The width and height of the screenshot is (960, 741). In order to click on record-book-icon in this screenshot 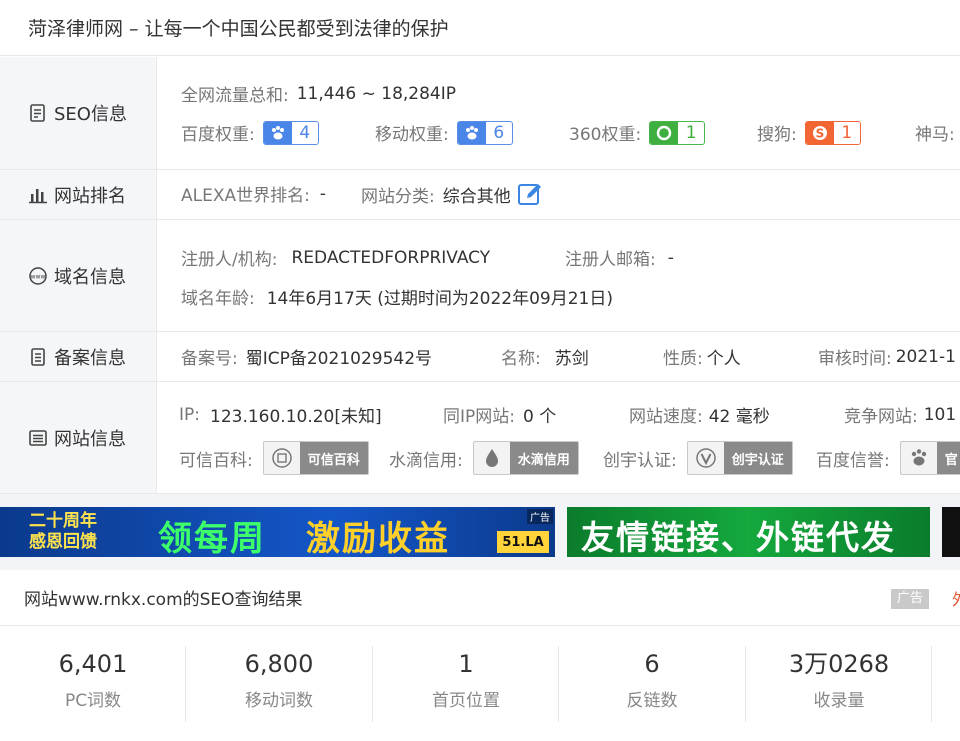, I will do `click(38, 356)`.